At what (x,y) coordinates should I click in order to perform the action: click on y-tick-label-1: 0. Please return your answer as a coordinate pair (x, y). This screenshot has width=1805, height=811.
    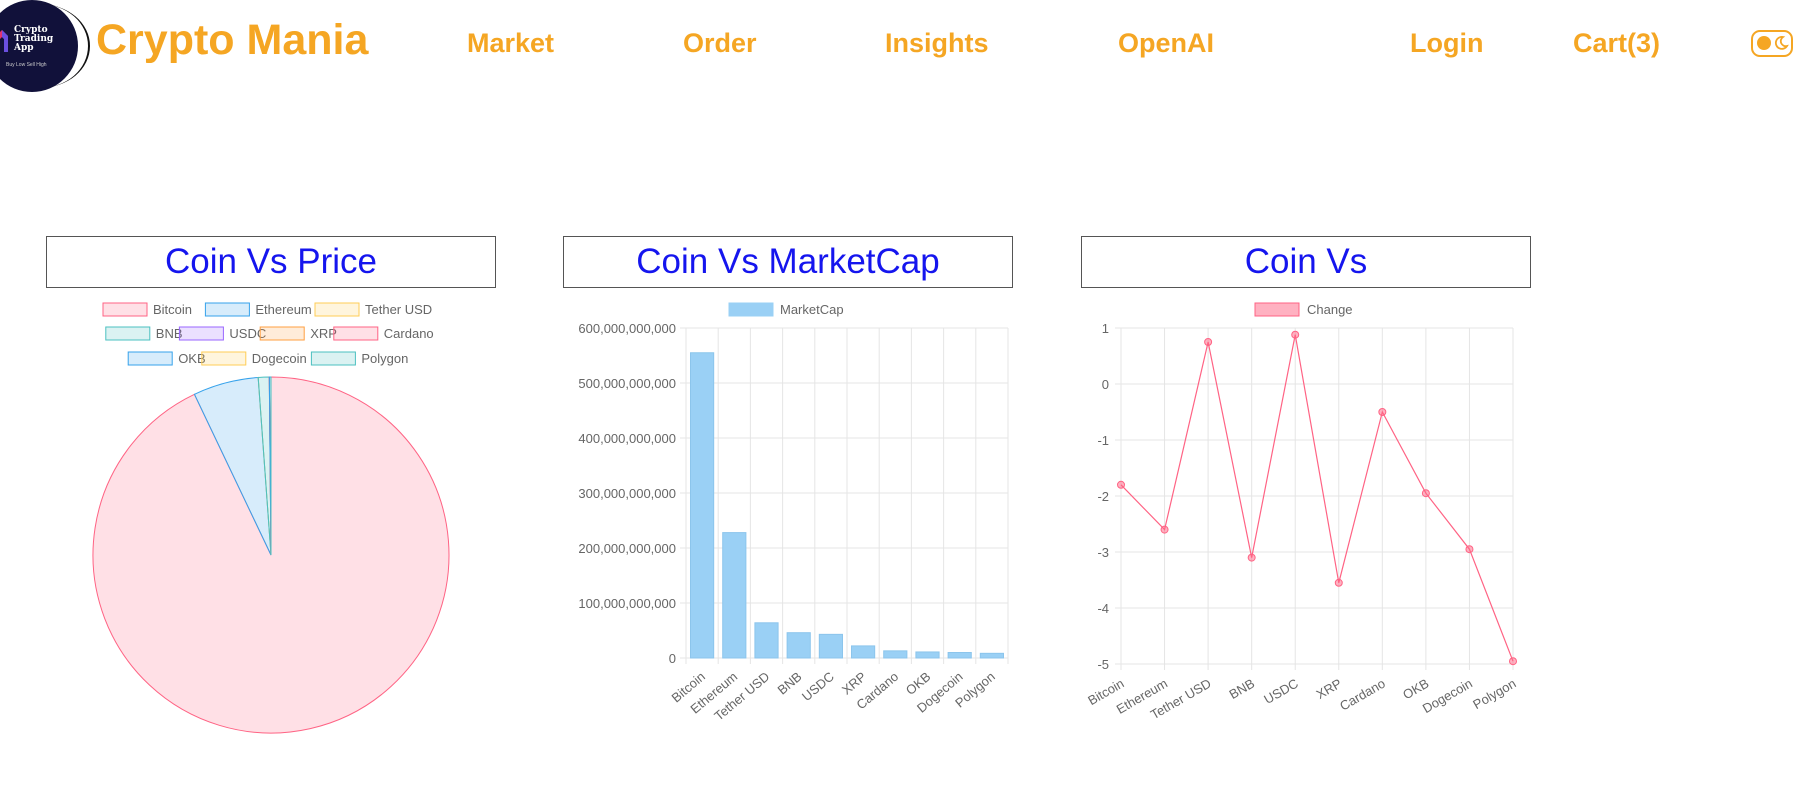
    Looking at the image, I should click on (1105, 384).